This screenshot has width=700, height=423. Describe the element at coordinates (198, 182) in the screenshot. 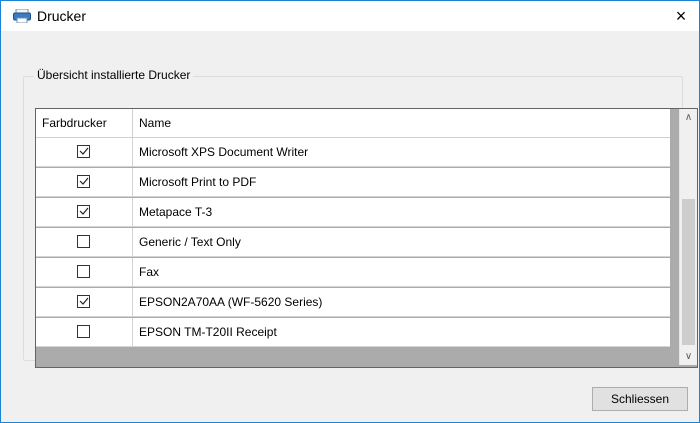

I see `printer-name: Microsoft Print to PDF` at that location.